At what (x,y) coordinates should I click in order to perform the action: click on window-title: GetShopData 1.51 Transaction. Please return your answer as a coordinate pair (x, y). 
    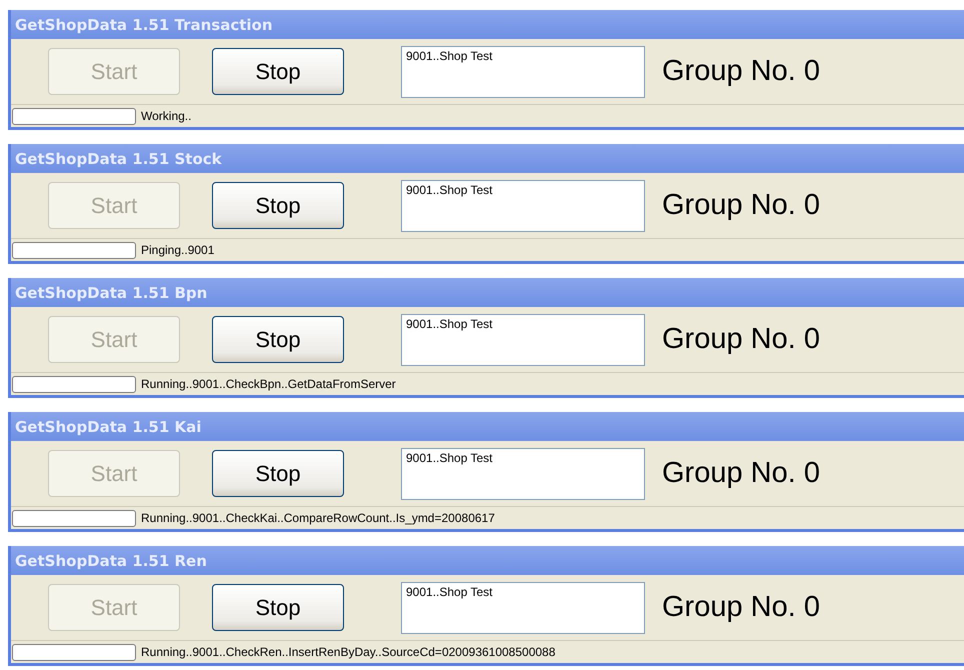
    Looking at the image, I should click on (487, 24).